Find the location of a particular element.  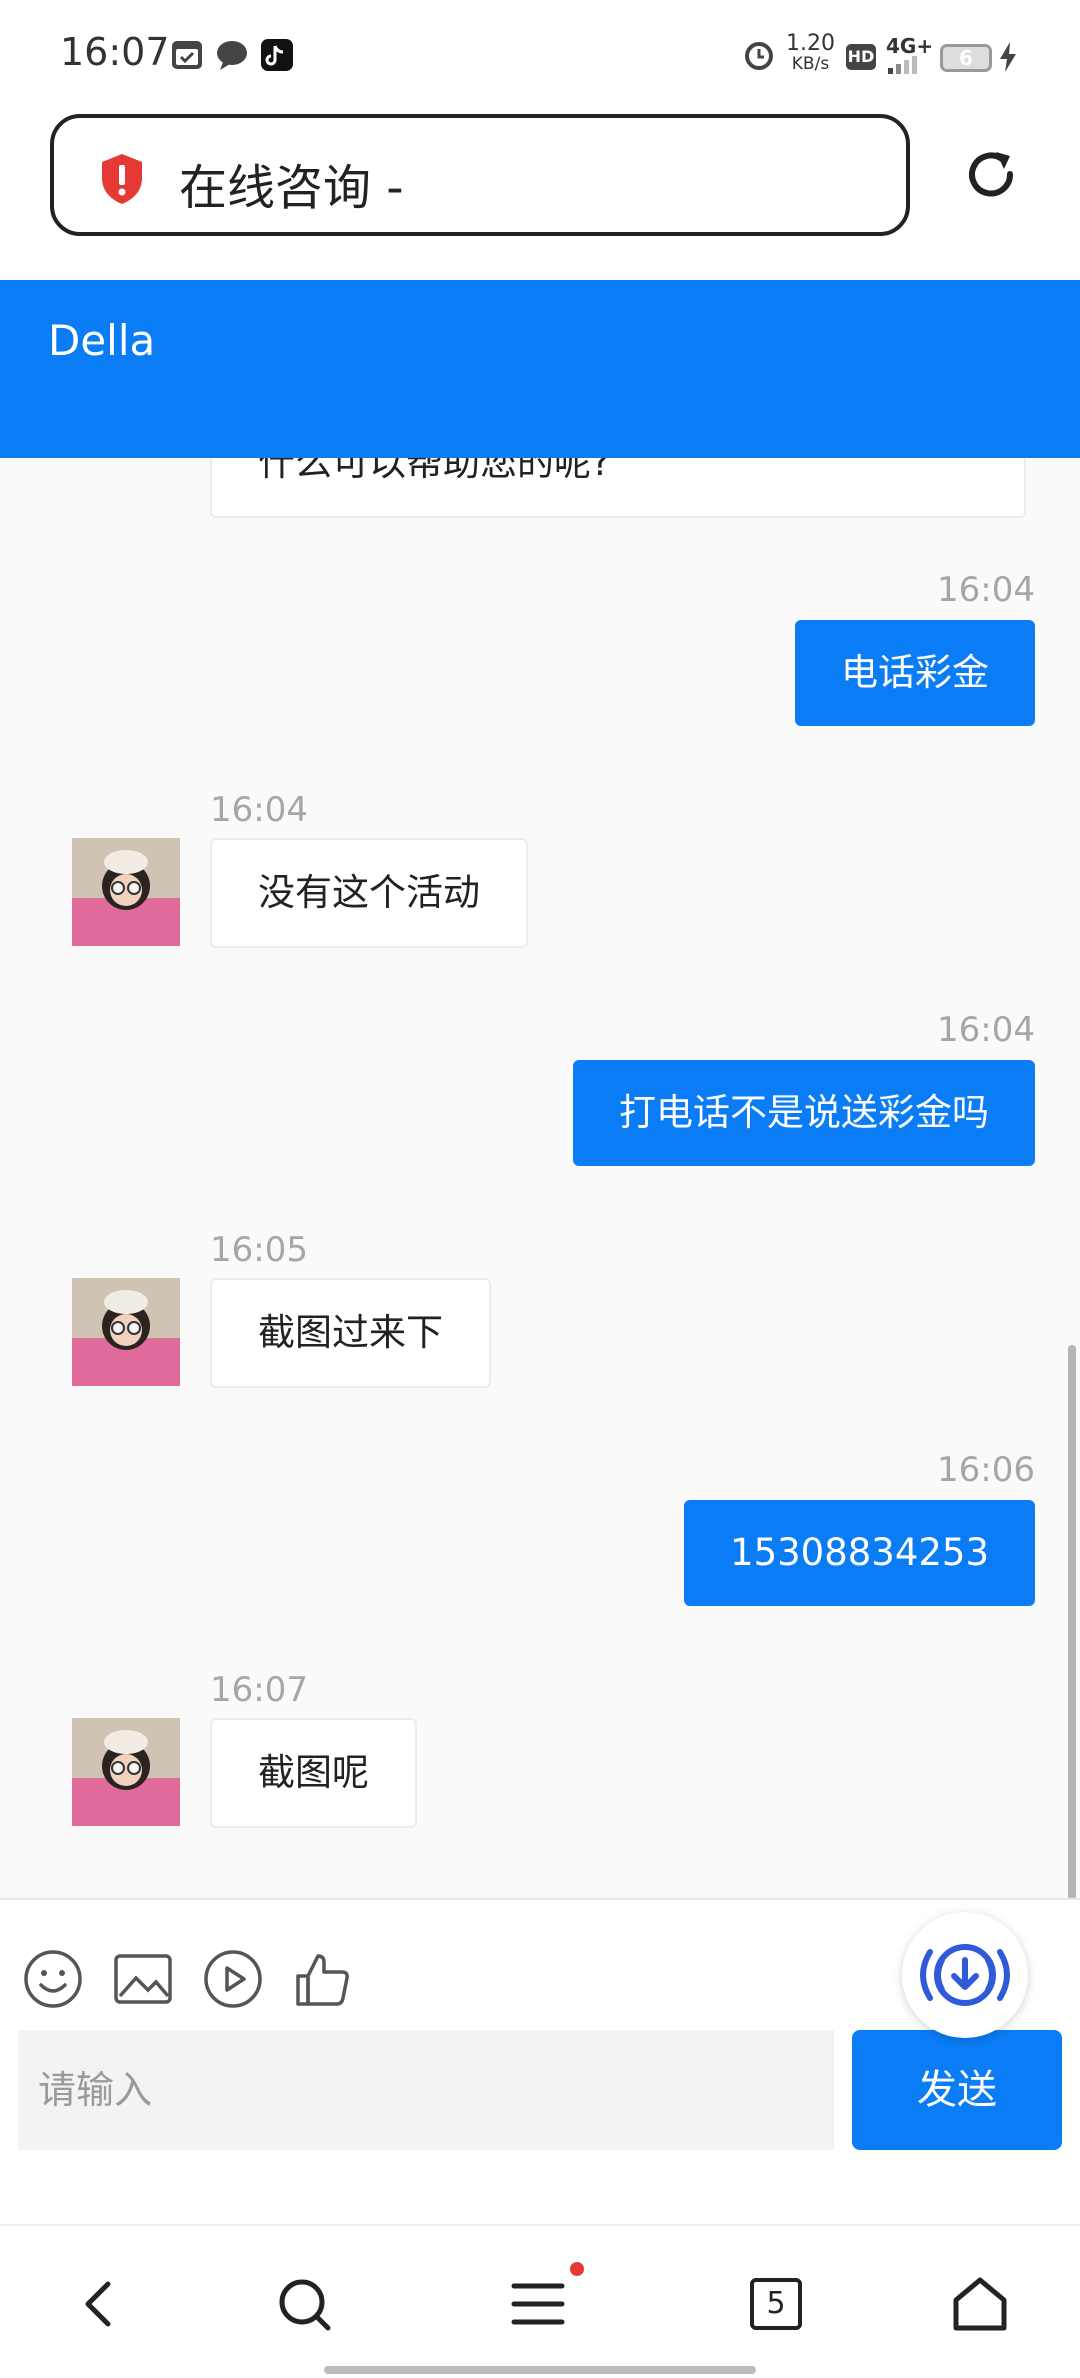

address-bar: 在线咨询 - is located at coordinates (480, 175).